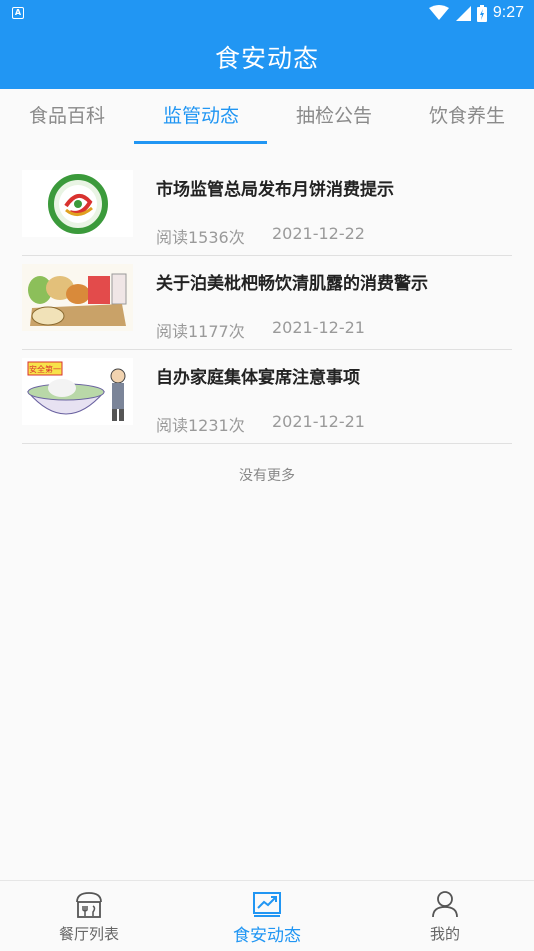 The image size is (534, 951). I want to click on status-indicators: 9:27, so click(476, 13).